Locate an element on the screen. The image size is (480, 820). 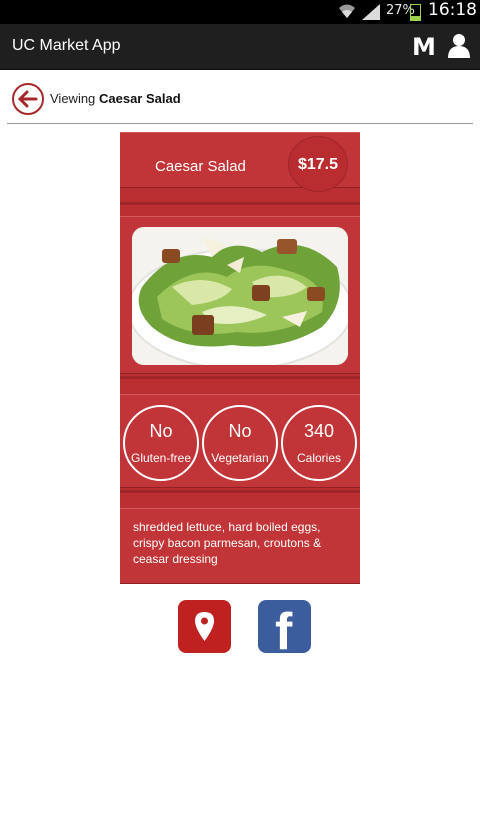
facebook-button: f is located at coordinates (284, 626).